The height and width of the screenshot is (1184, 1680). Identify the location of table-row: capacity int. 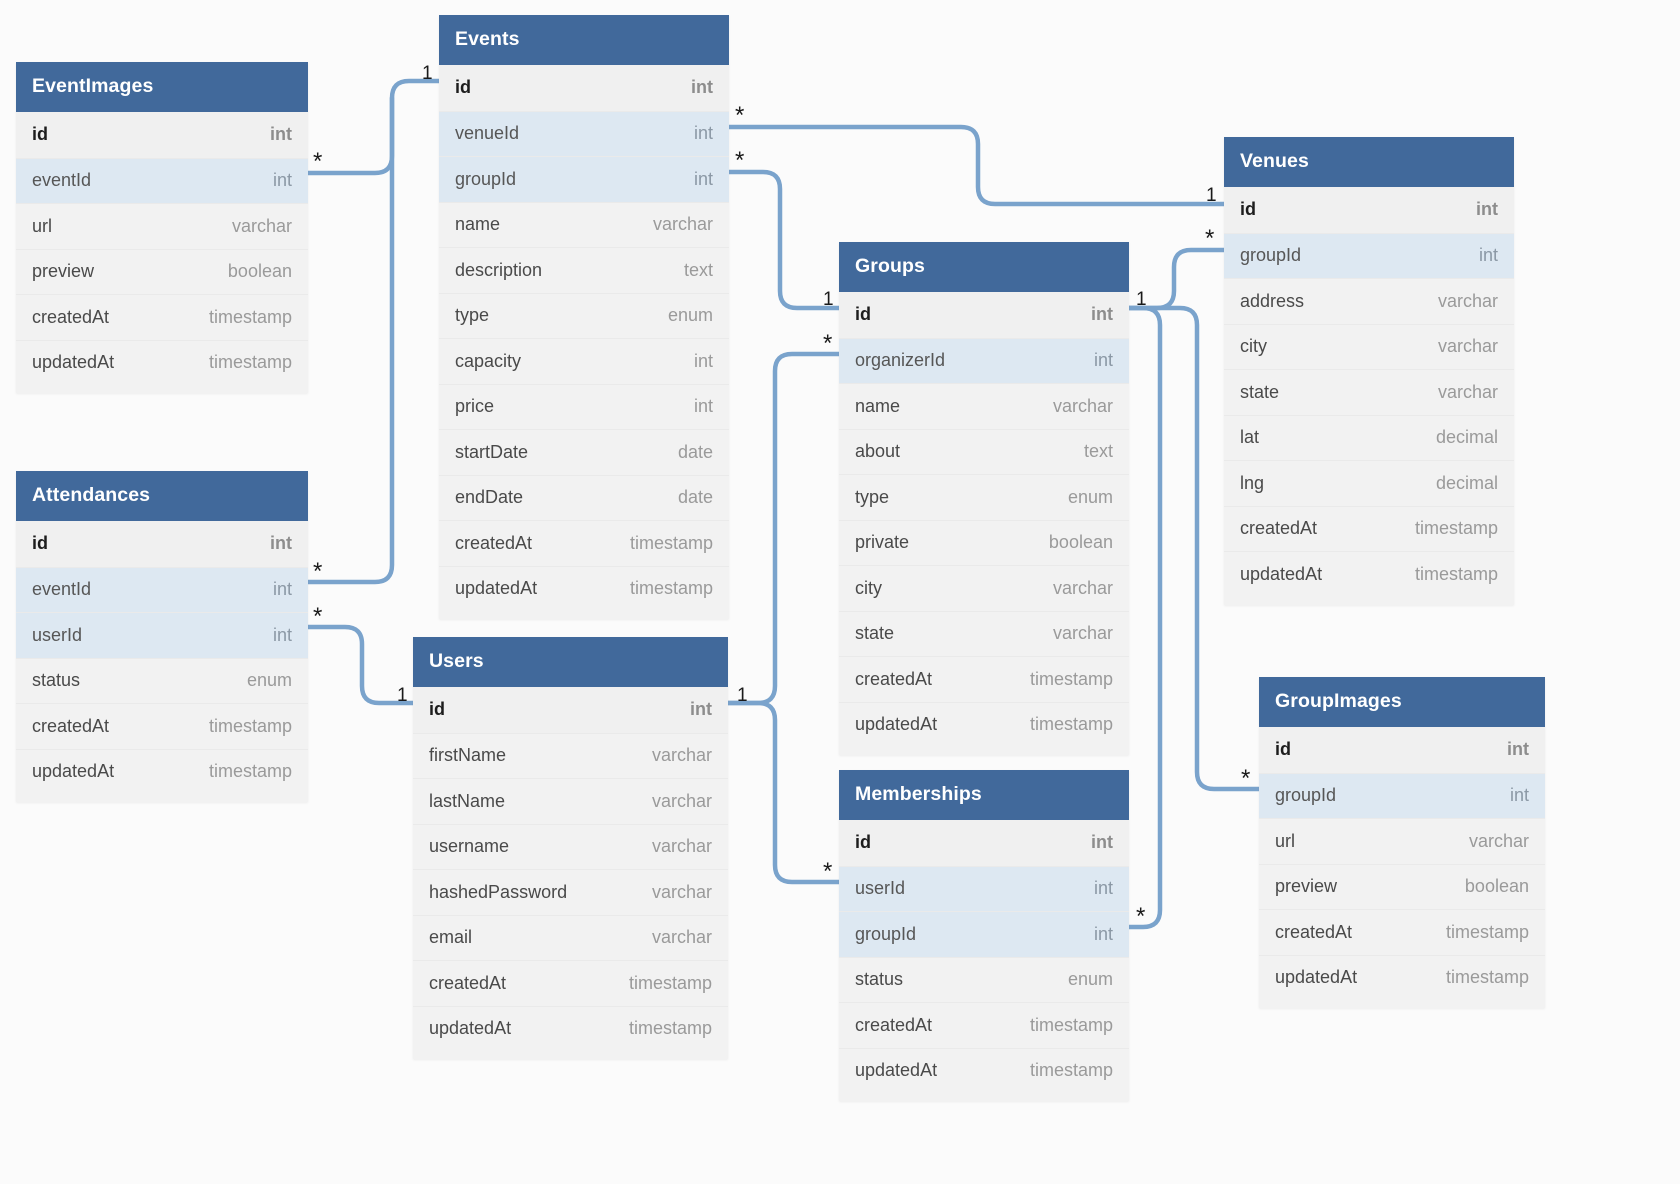
(584, 361).